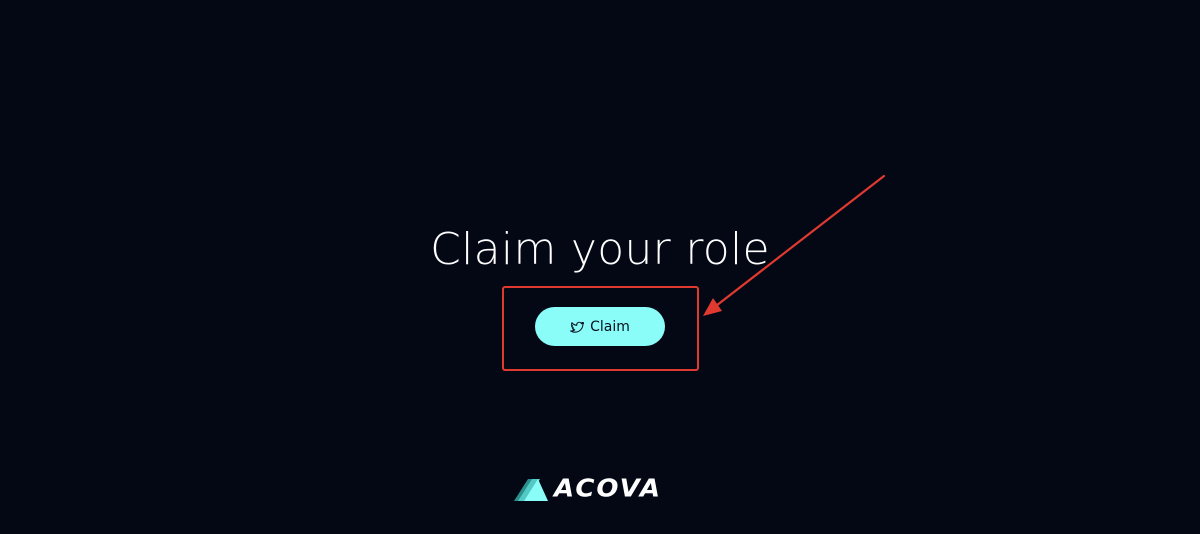 This screenshot has height=534, width=1200. I want to click on acova-logo: ACOVA, so click(588, 489).